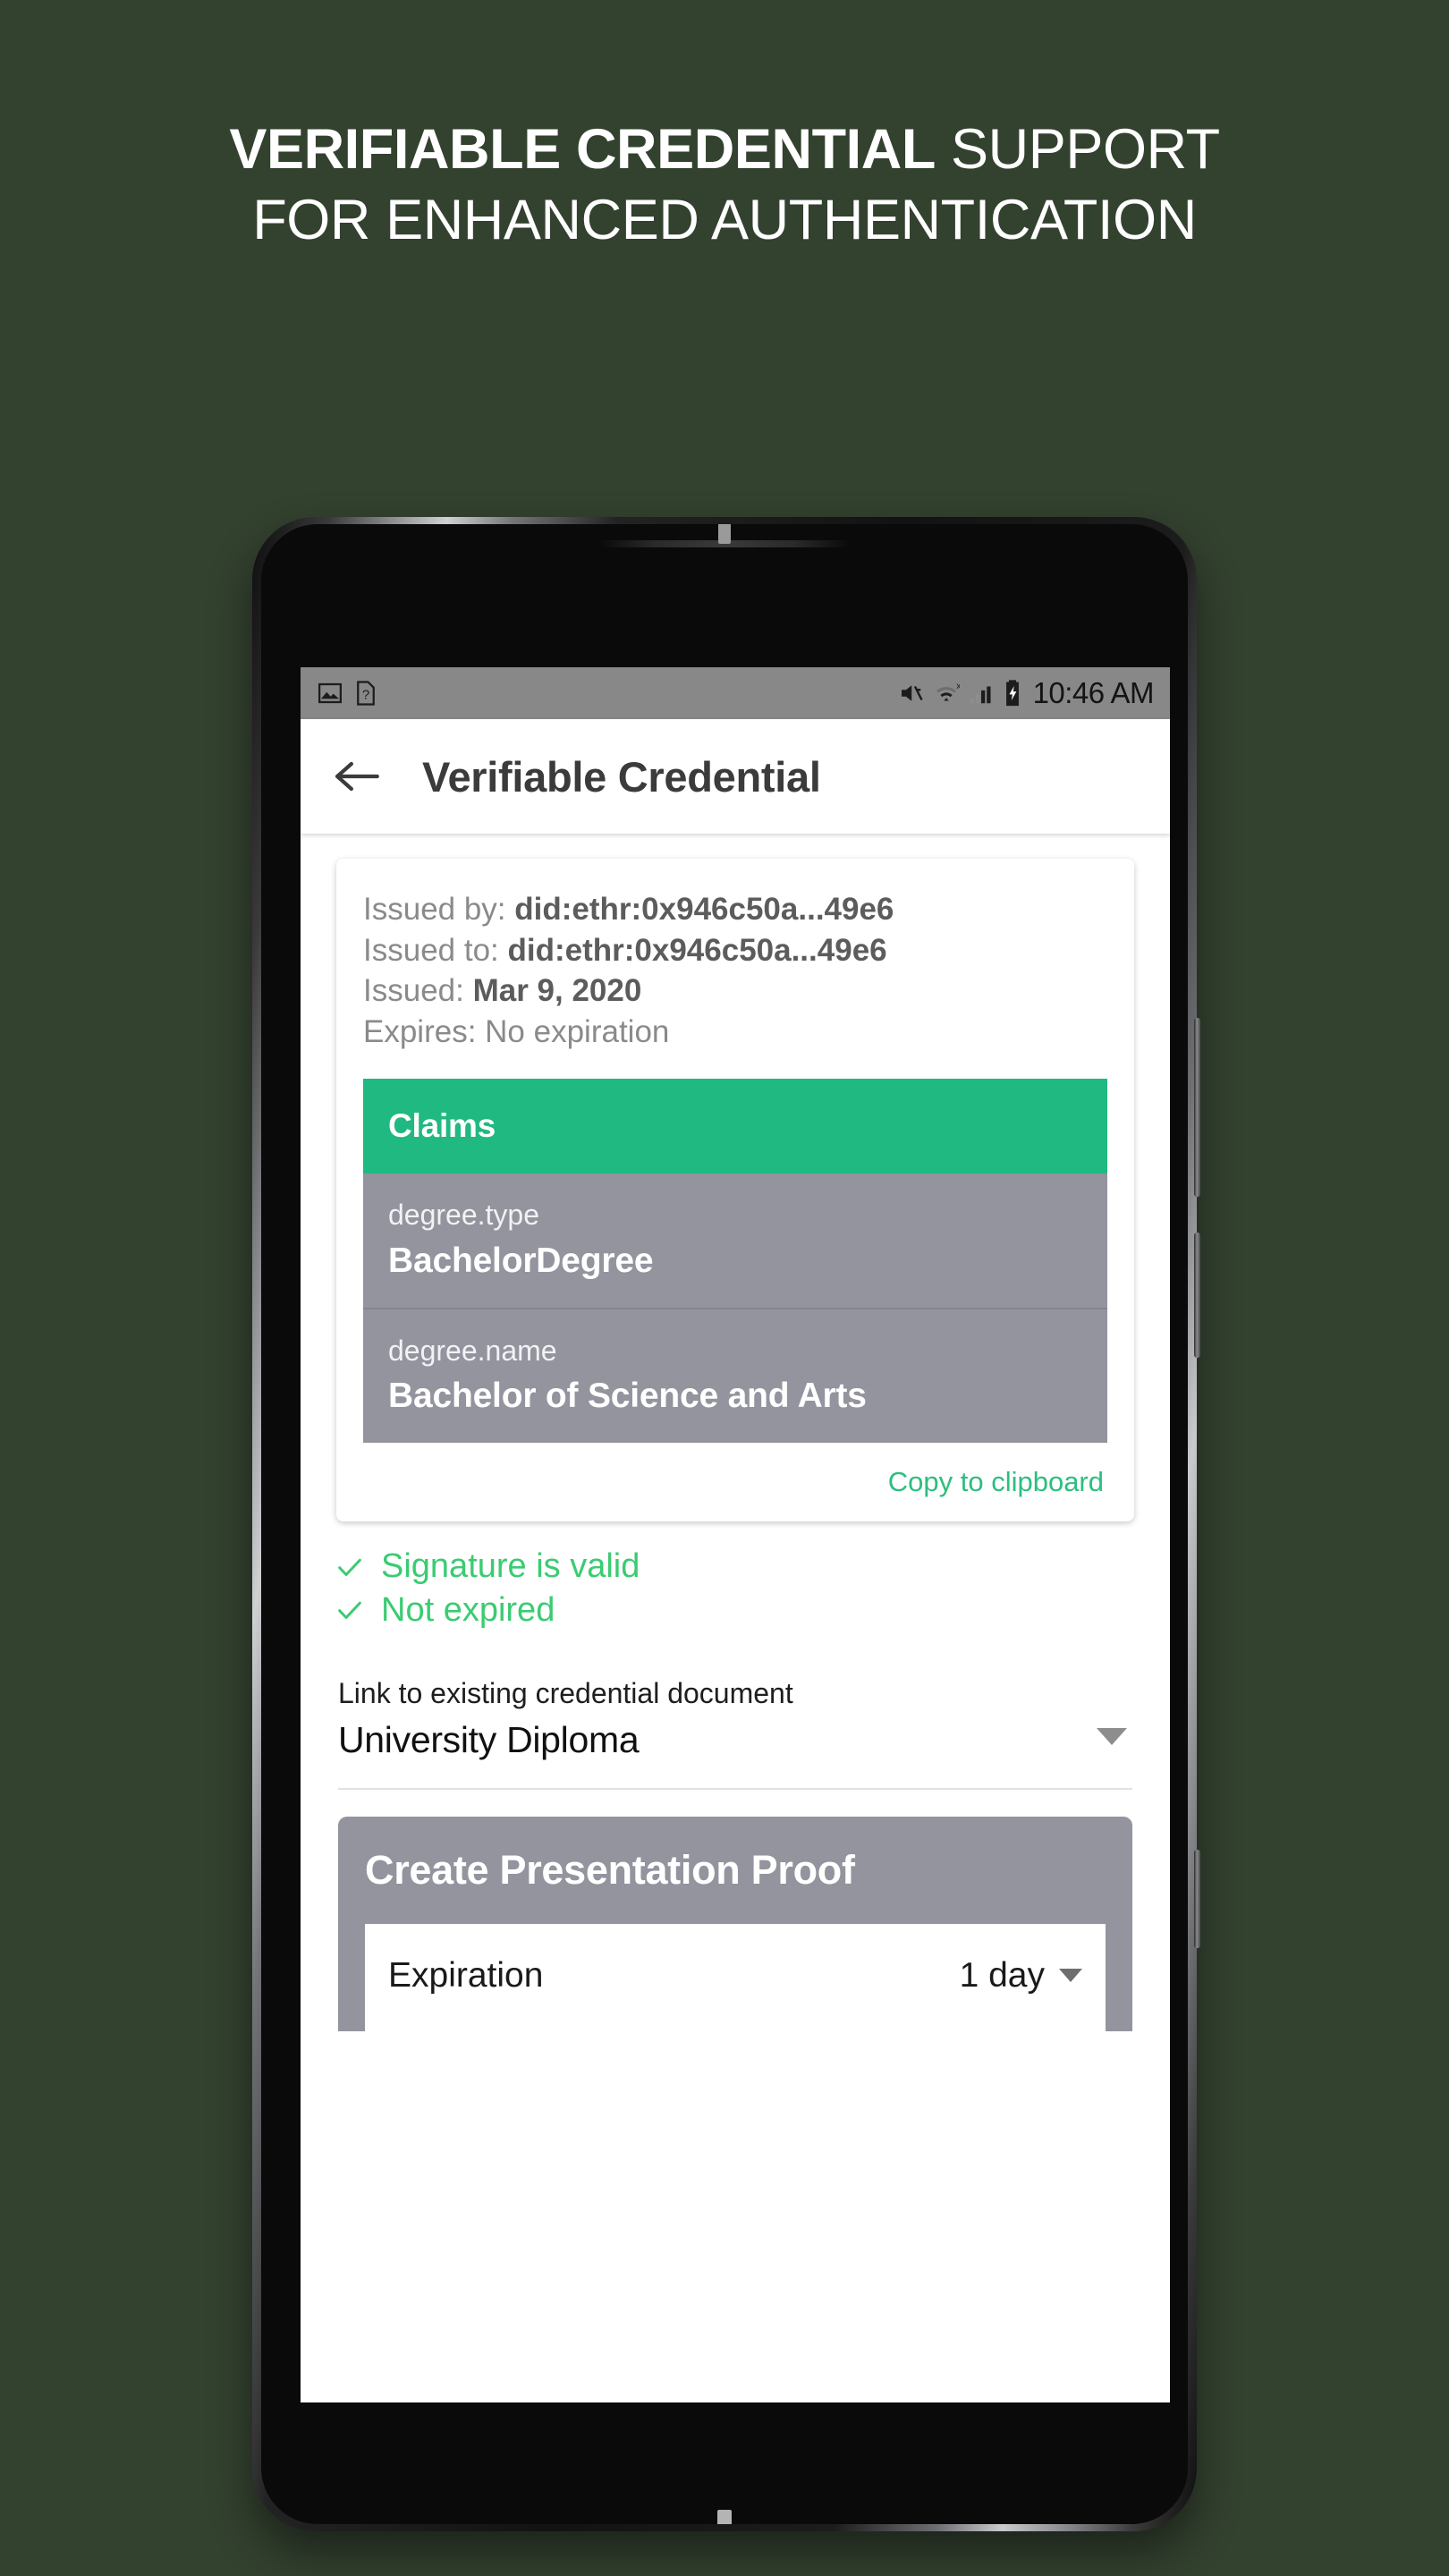  Describe the element at coordinates (724, 2517) in the screenshot. I see `bottom-antenna-notch` at that location.